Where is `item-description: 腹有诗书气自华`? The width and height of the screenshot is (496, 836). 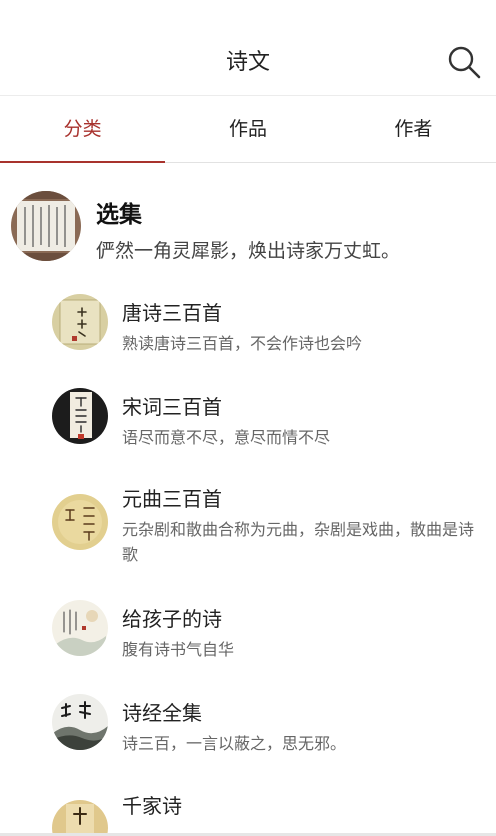
item-description: 腹有诗书气自华 is located at coordinates (178, 649).